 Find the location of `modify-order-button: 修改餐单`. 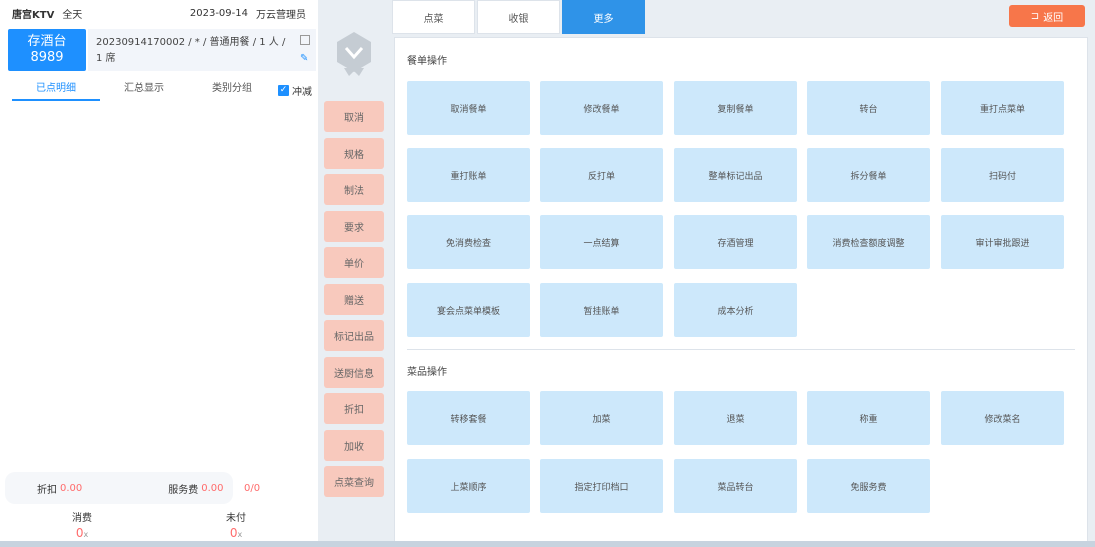

modify-order-button: 修改餐单 is located at coordinates (601, 108).